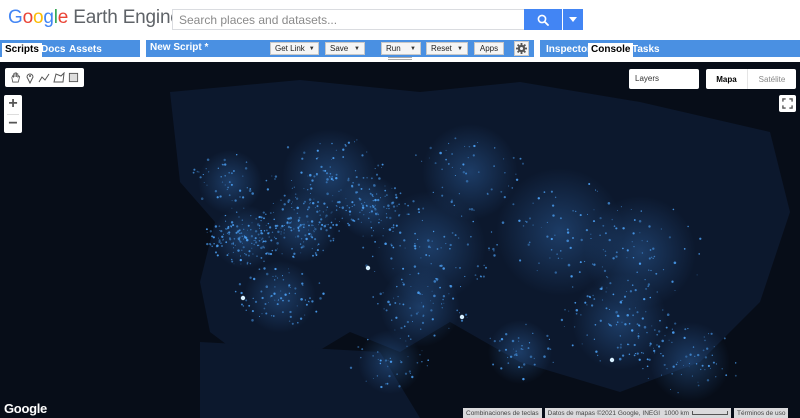 This screenshot has width=800, height=418. Describe the element at coordinates (22, 50) in the screenshot. I see `tab-scripts: Scripts` at that location.